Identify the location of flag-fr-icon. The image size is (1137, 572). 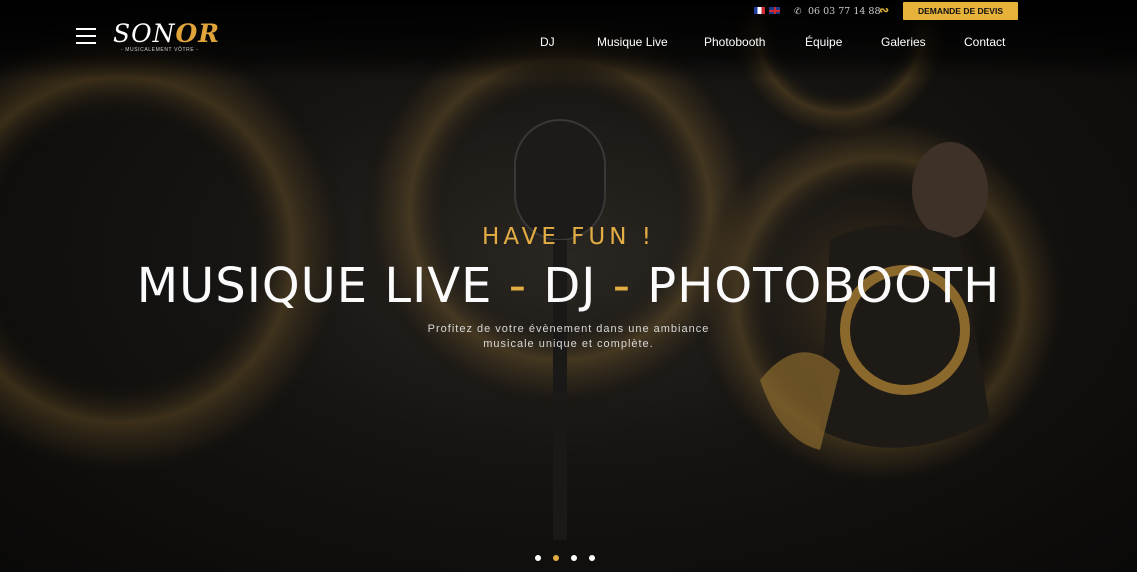
(759, 10).